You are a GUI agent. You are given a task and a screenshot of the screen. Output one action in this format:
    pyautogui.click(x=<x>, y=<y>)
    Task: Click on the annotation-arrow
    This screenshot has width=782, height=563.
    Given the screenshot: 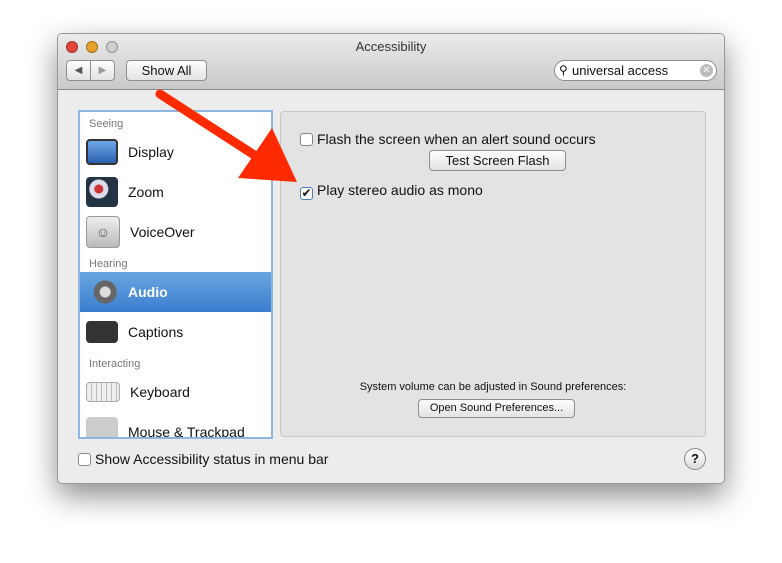 What is the action you would take?
    pyautogui.click(x=226, y=135)
    